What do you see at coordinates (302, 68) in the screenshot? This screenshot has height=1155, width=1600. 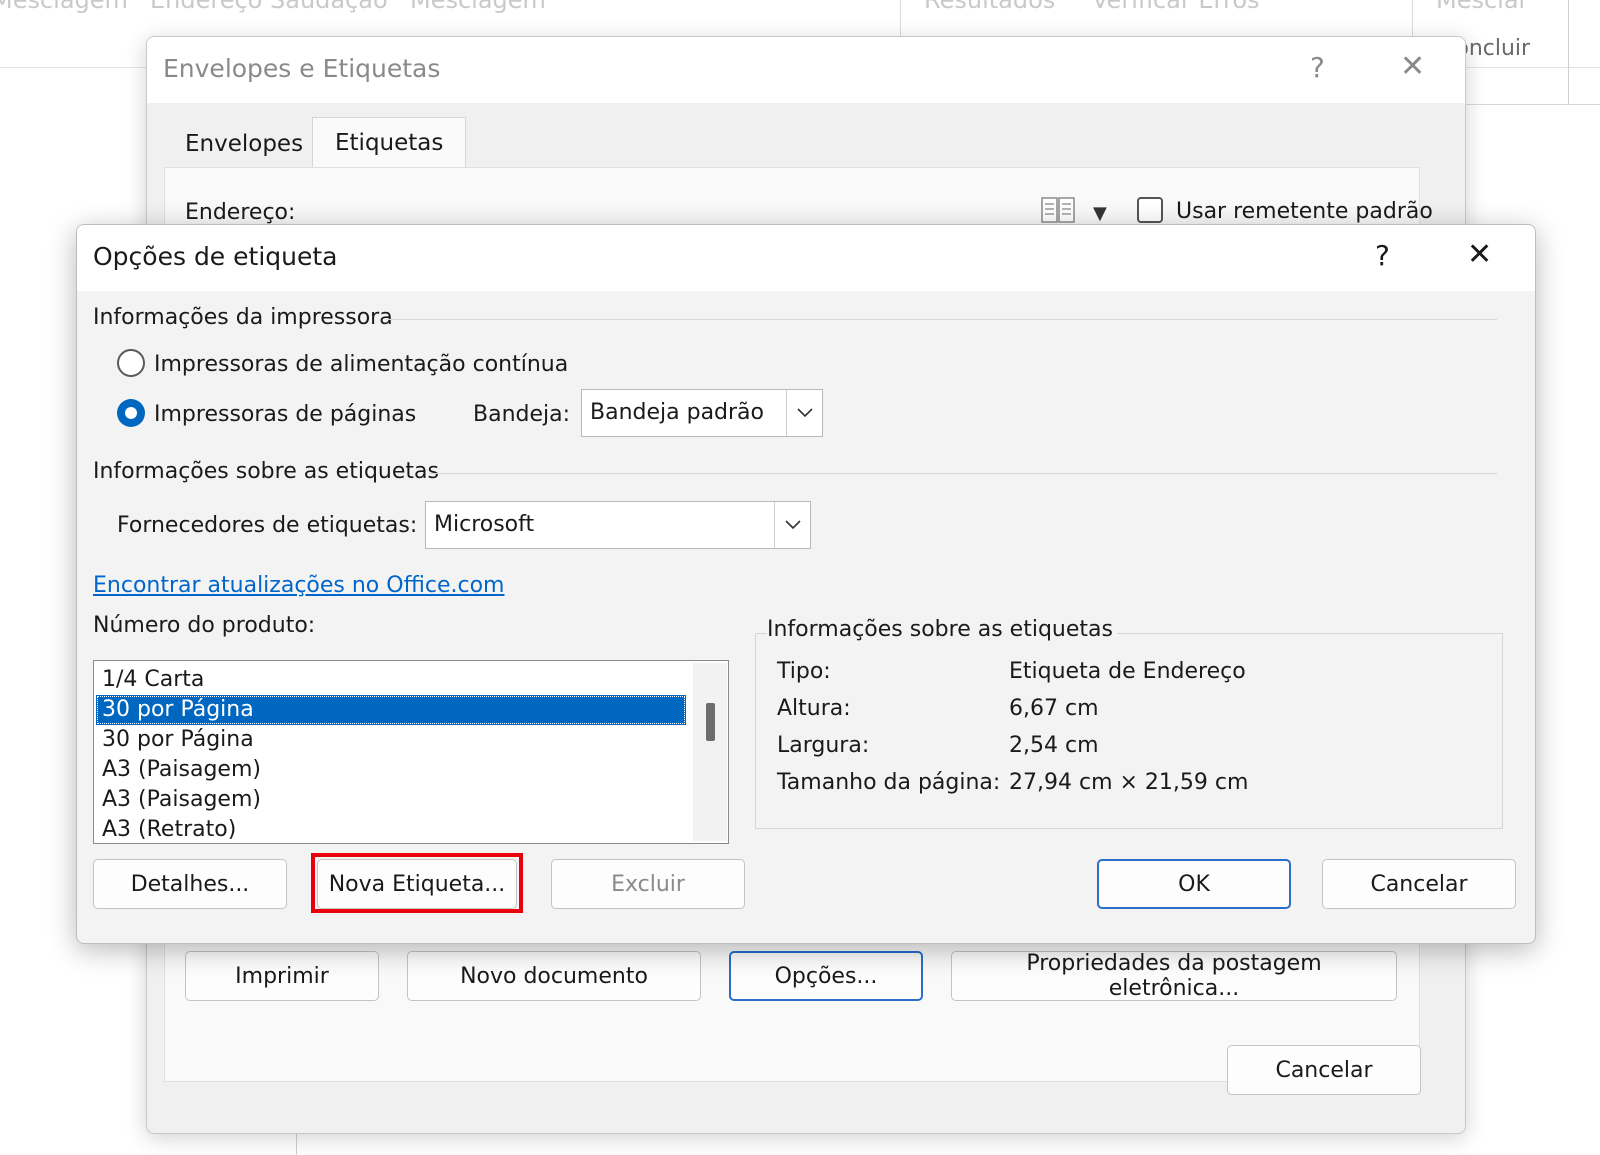 I see `dialog-title: Envelopes e Etiquetas` at bounding box center [302, 68].